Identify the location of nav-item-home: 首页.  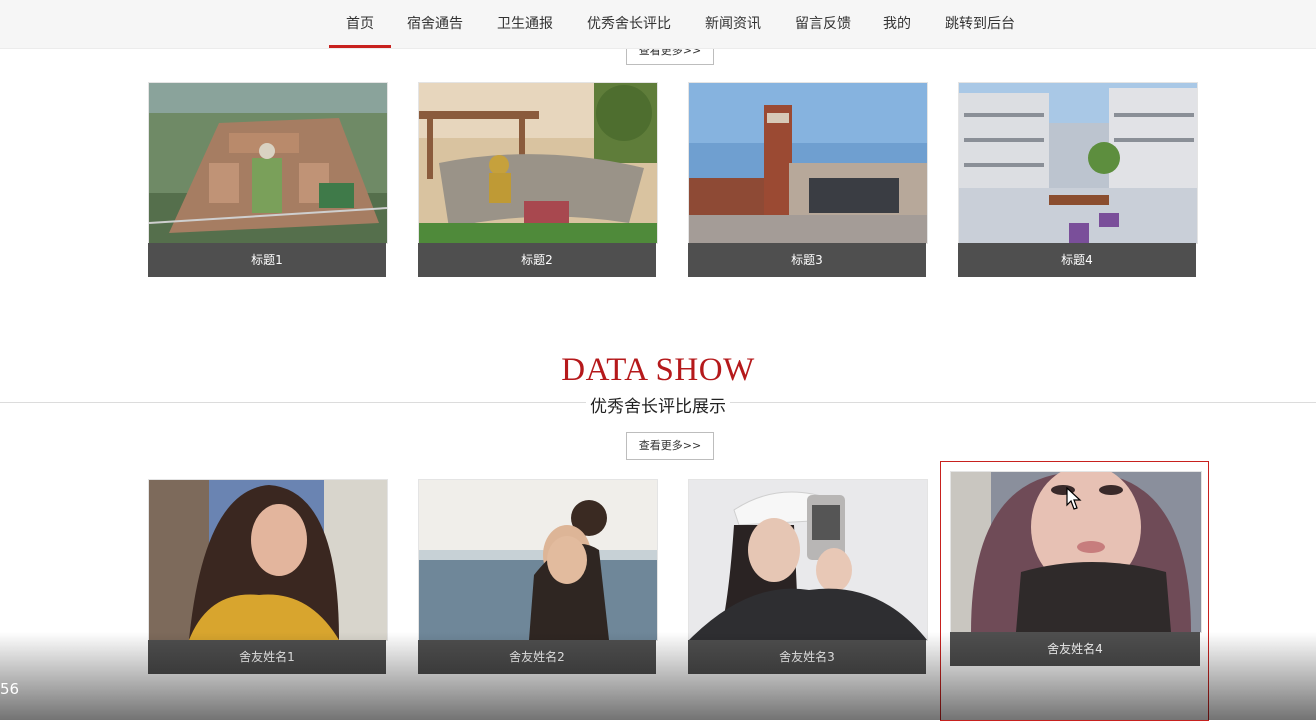
(360, 24).